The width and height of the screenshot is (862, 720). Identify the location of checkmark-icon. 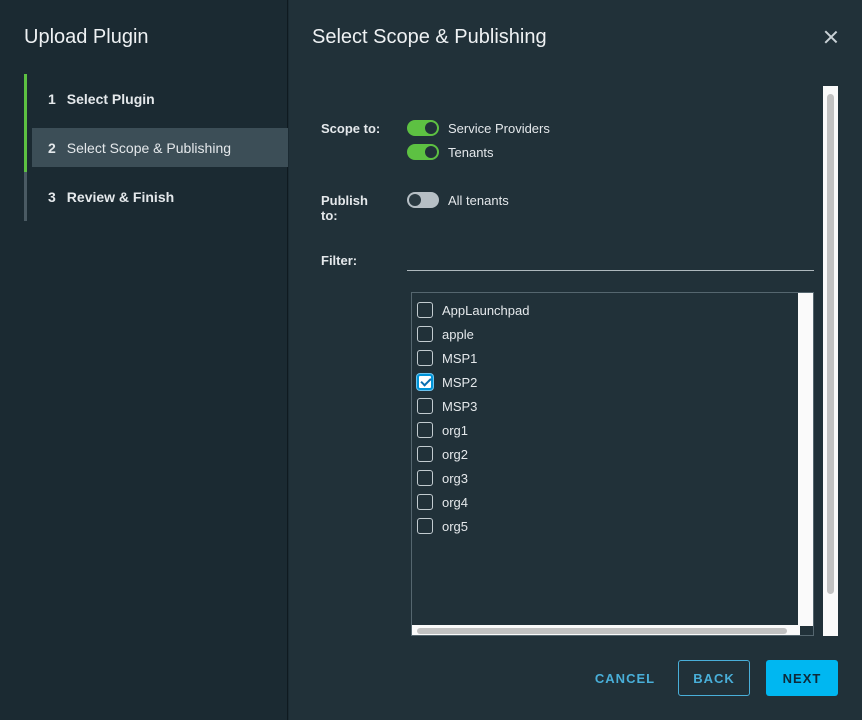
(425, 382).